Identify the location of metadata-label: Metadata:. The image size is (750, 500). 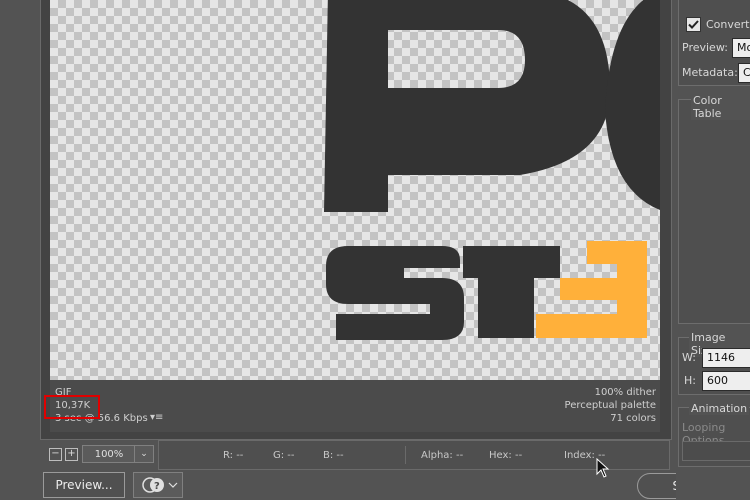
(710, 72).